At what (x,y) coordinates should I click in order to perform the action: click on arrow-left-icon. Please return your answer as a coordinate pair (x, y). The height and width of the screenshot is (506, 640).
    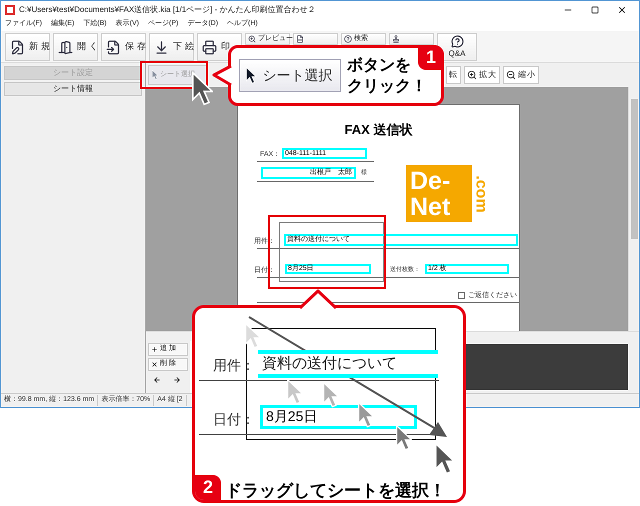
    Looking at the image, I should click on (157, 380).